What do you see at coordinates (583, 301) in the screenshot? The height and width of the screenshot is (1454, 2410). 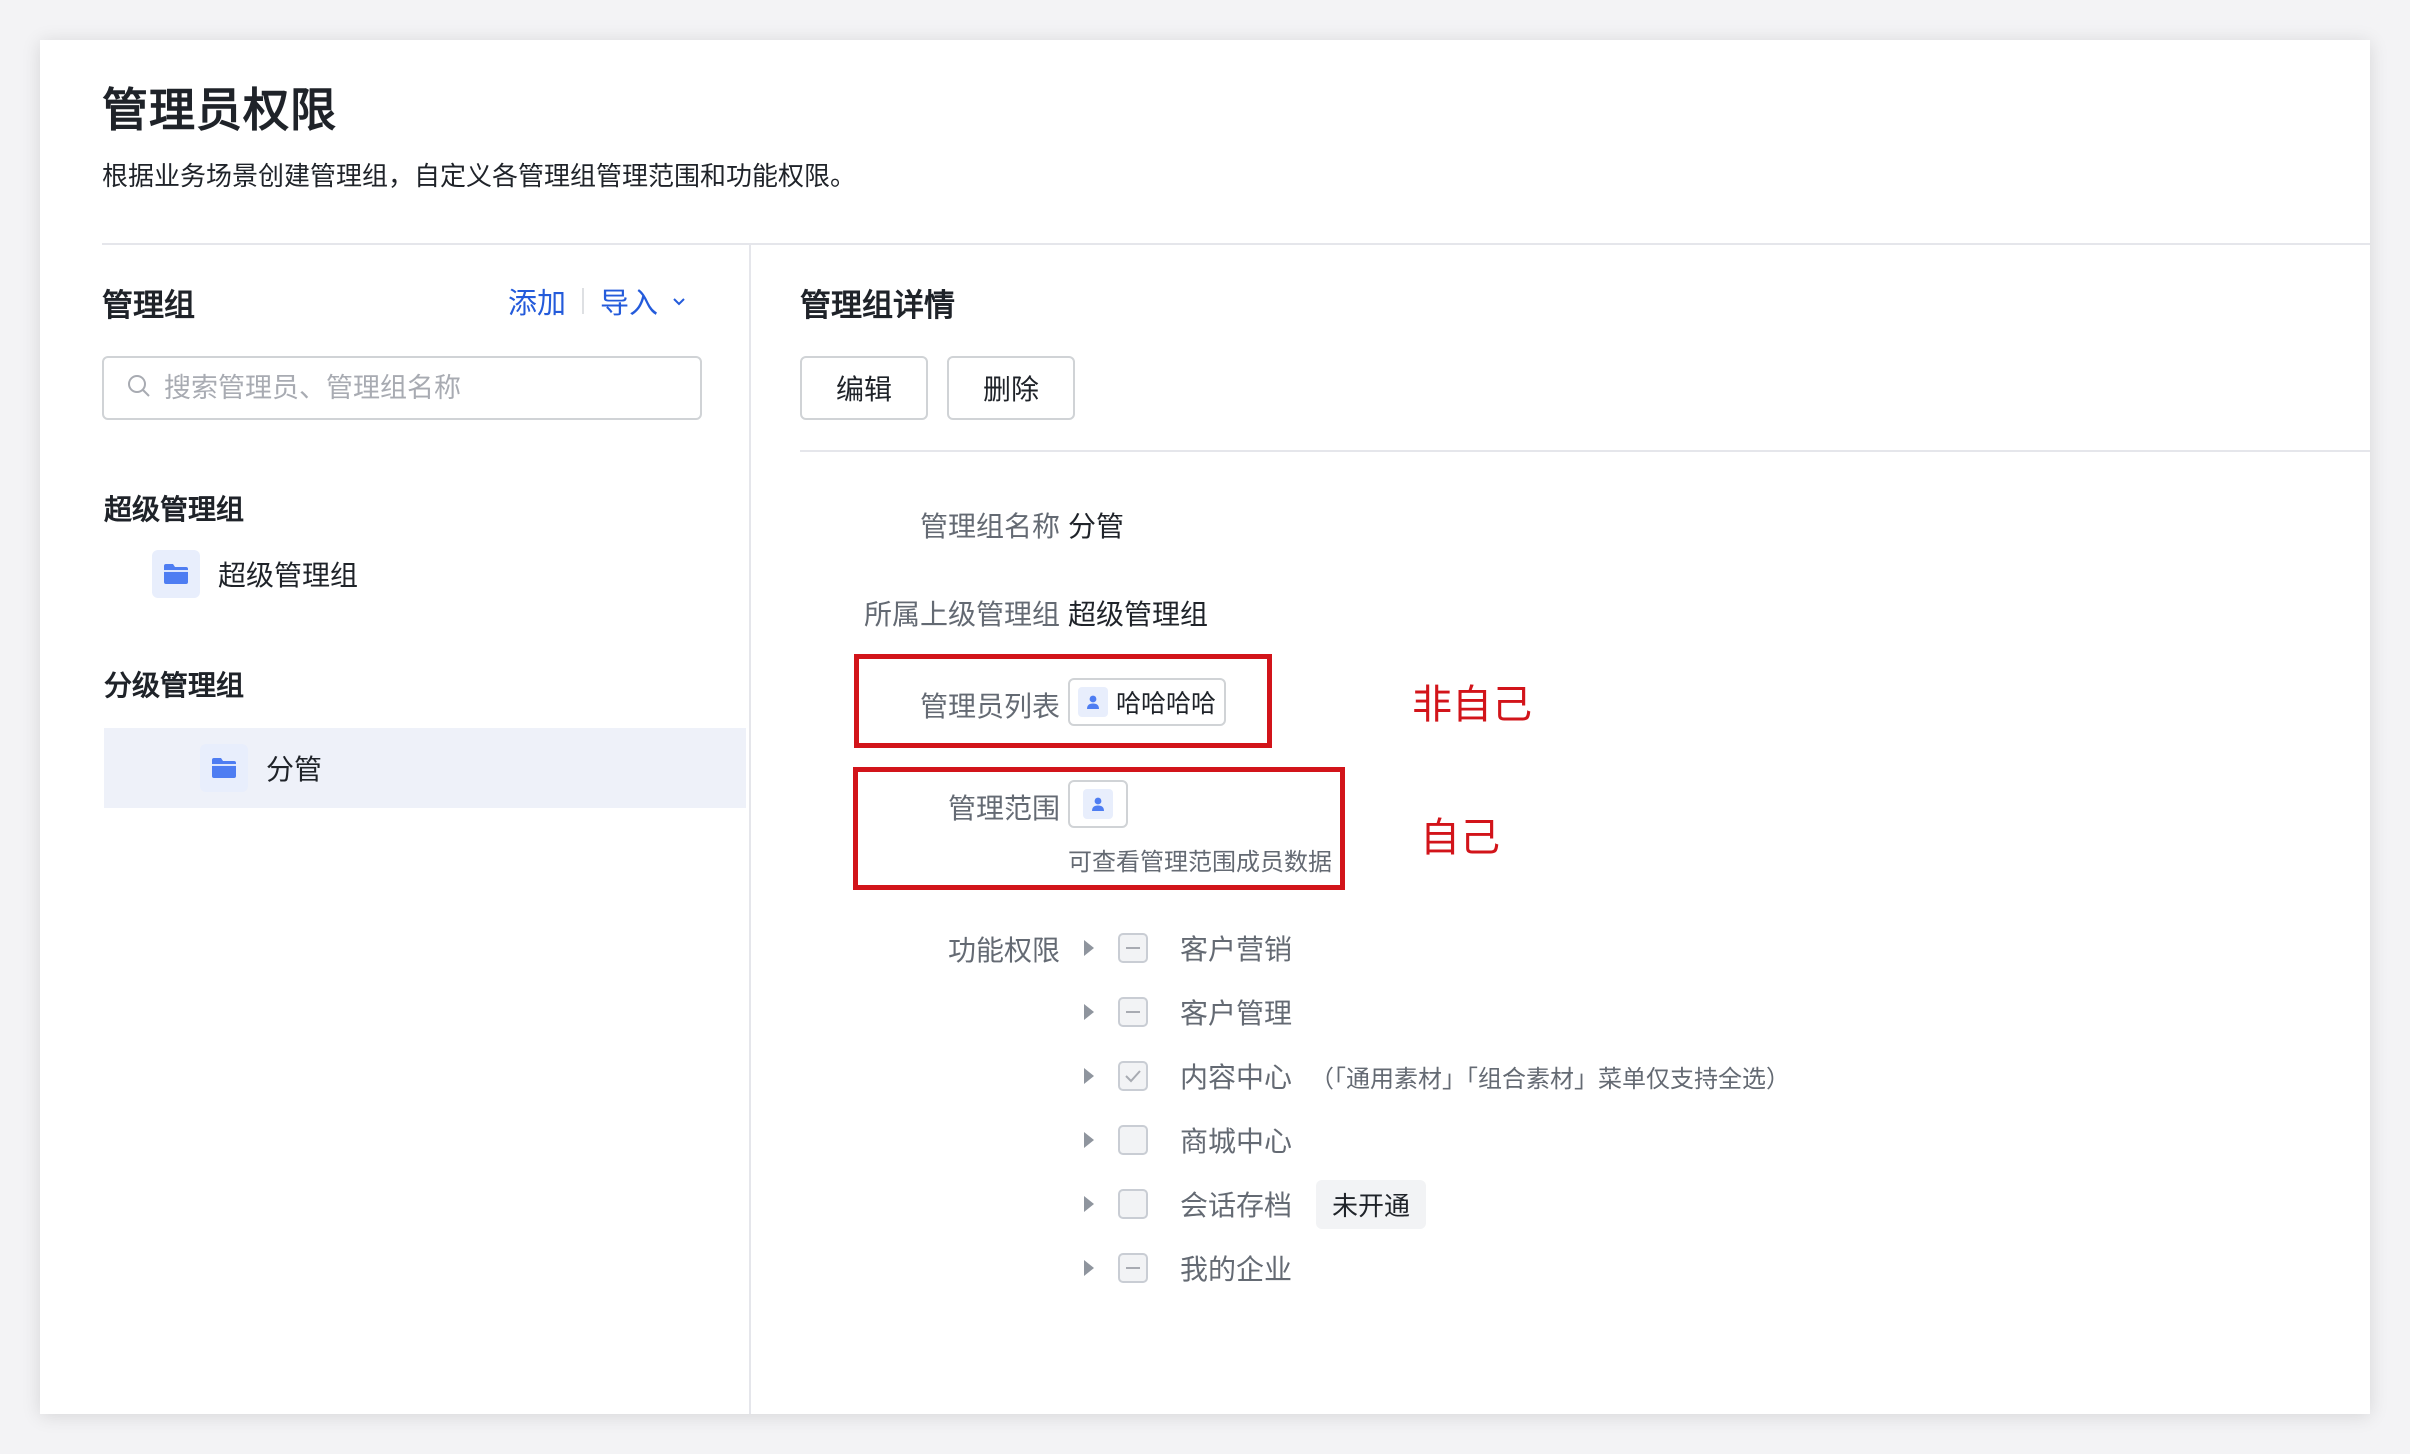 I see `actions-separator` at bounding box center [583, 301].